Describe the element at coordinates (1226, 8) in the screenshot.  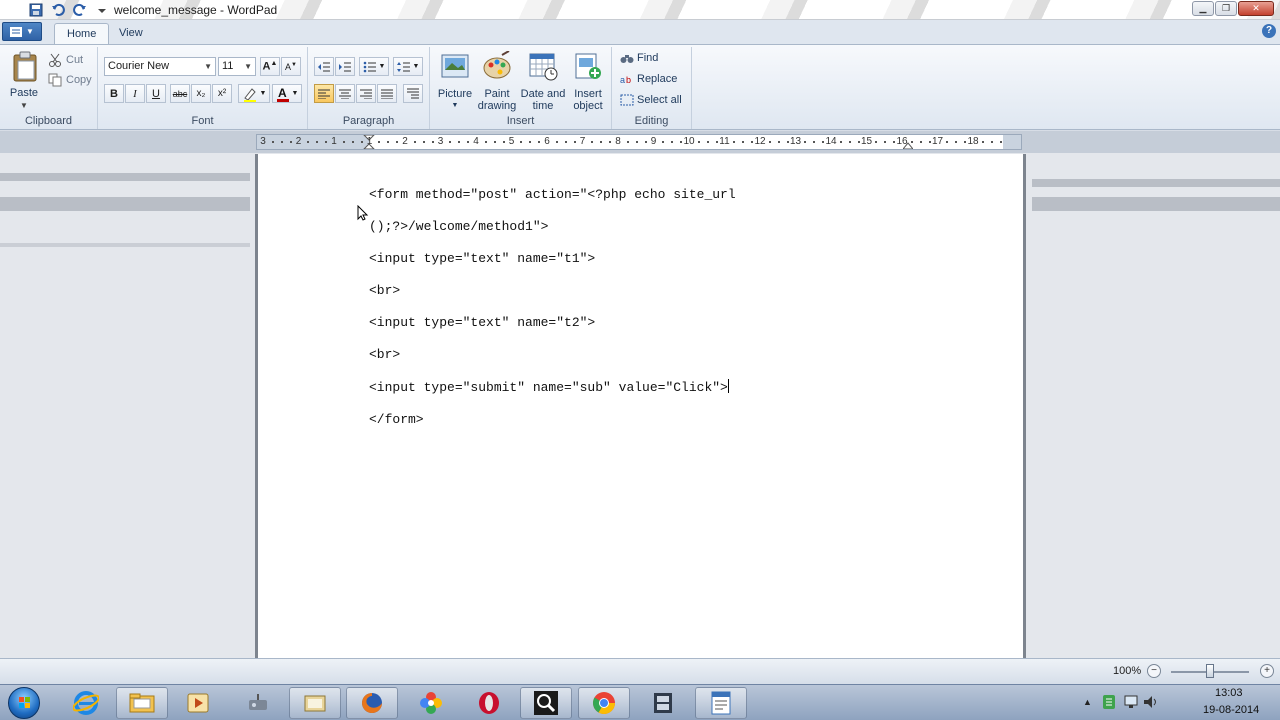
I see `maximize-button: ❐` at that location.